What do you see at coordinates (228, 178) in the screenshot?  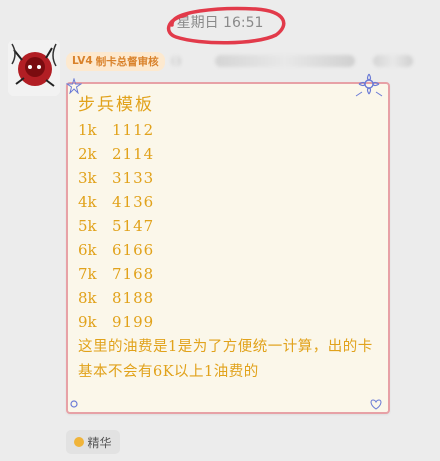 I see `note-row: 3k 3133` at bounding box center [228, 178].